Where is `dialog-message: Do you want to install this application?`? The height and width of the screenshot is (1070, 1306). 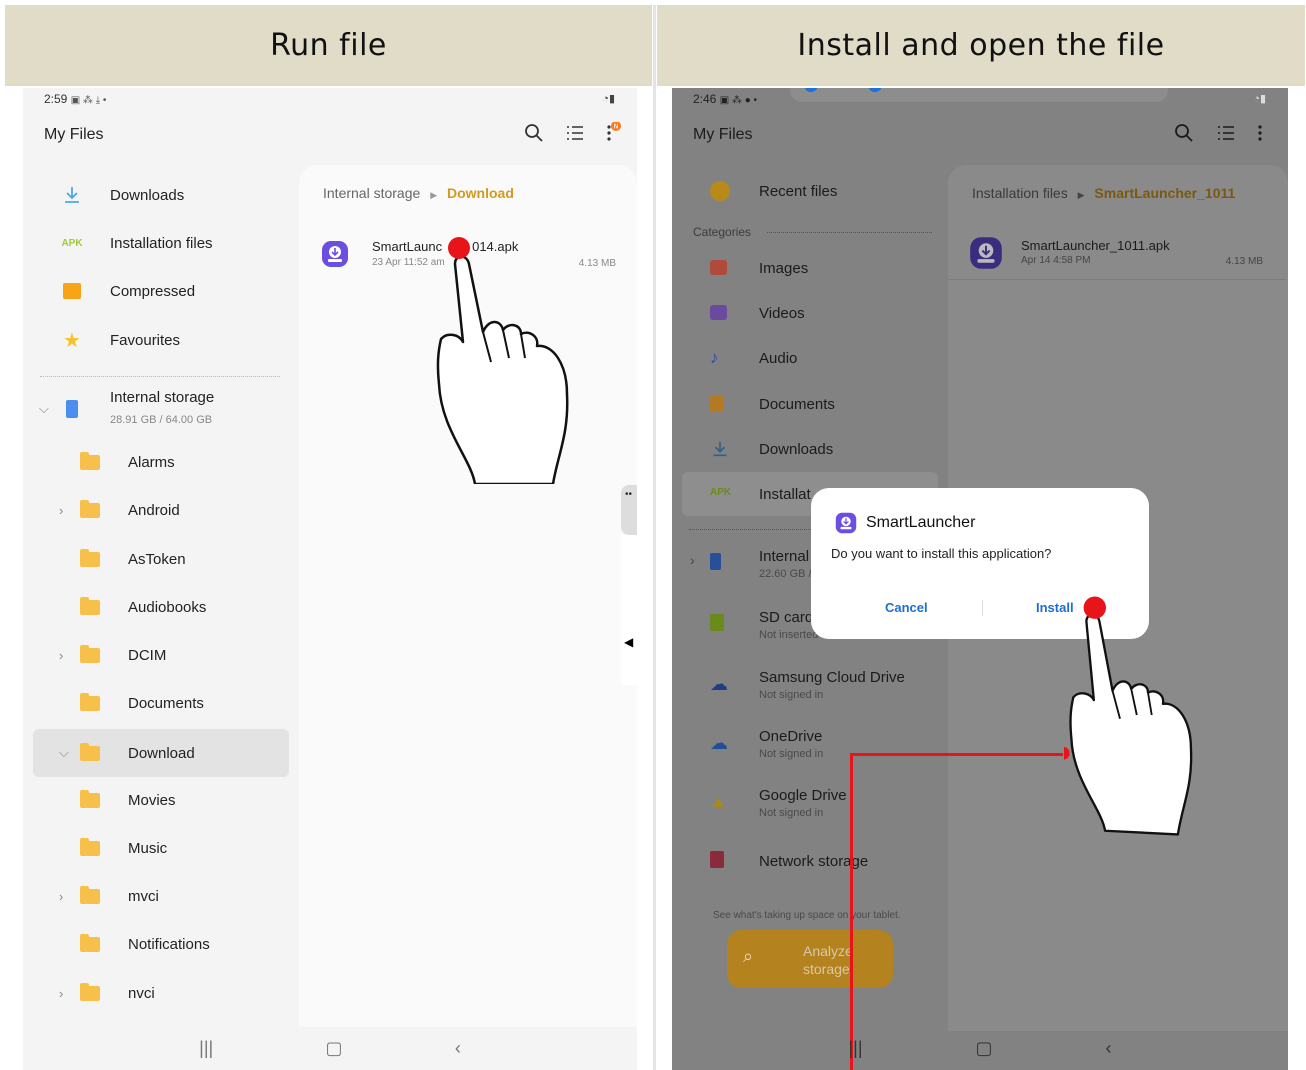
dialog-message: Do you want to install this application? is located at coordinates (941, 553).